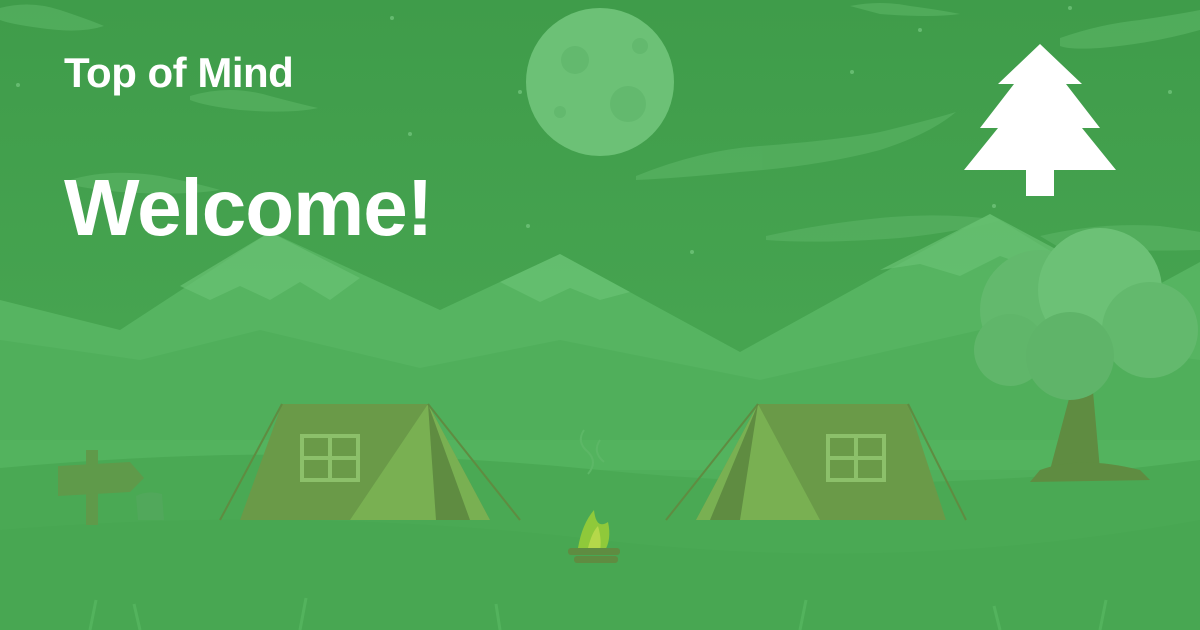 This screenshot has width=1200, height=630. I want to click on brand-name: Top of Mind, so click(179, 72).